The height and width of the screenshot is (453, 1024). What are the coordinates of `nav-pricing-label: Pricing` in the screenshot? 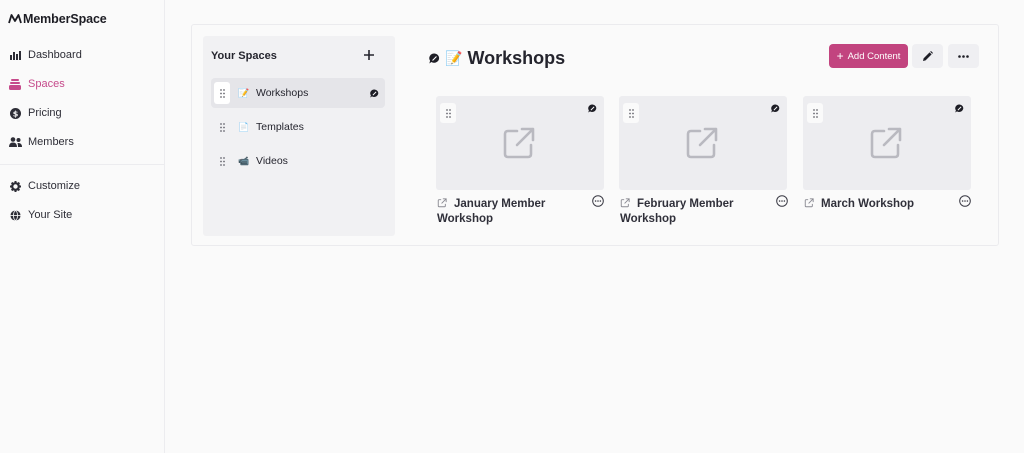 It's located at (45, 113).